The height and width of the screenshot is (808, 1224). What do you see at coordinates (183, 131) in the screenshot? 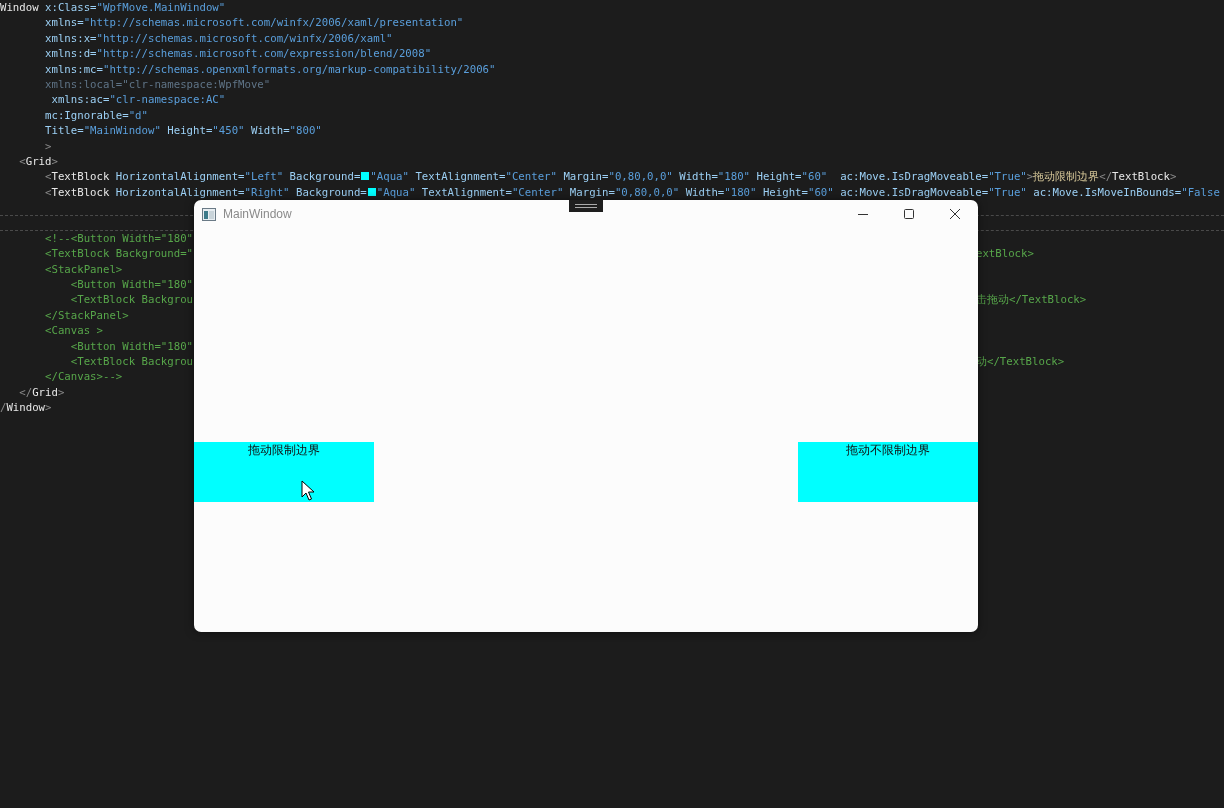
I see `code-line: Title="MainWindow" Height="450" Width="800"` at bounding box center [183, 131].